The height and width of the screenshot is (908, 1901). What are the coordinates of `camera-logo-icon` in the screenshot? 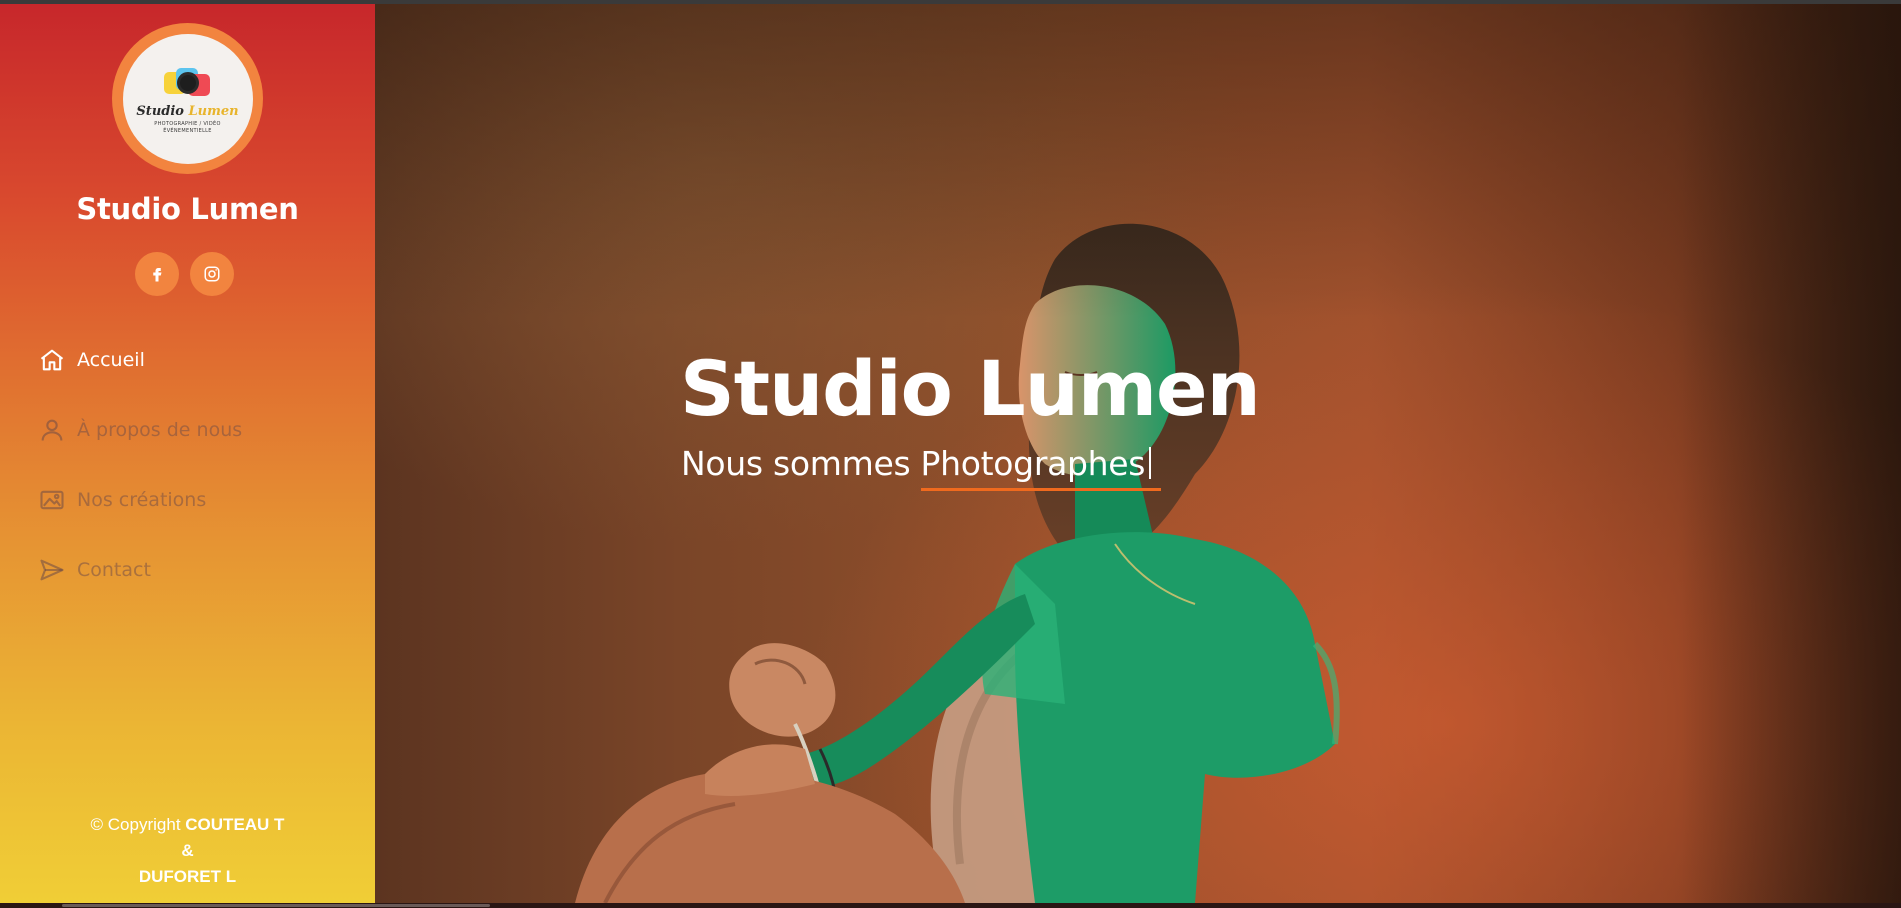 It's located at (187, 82).